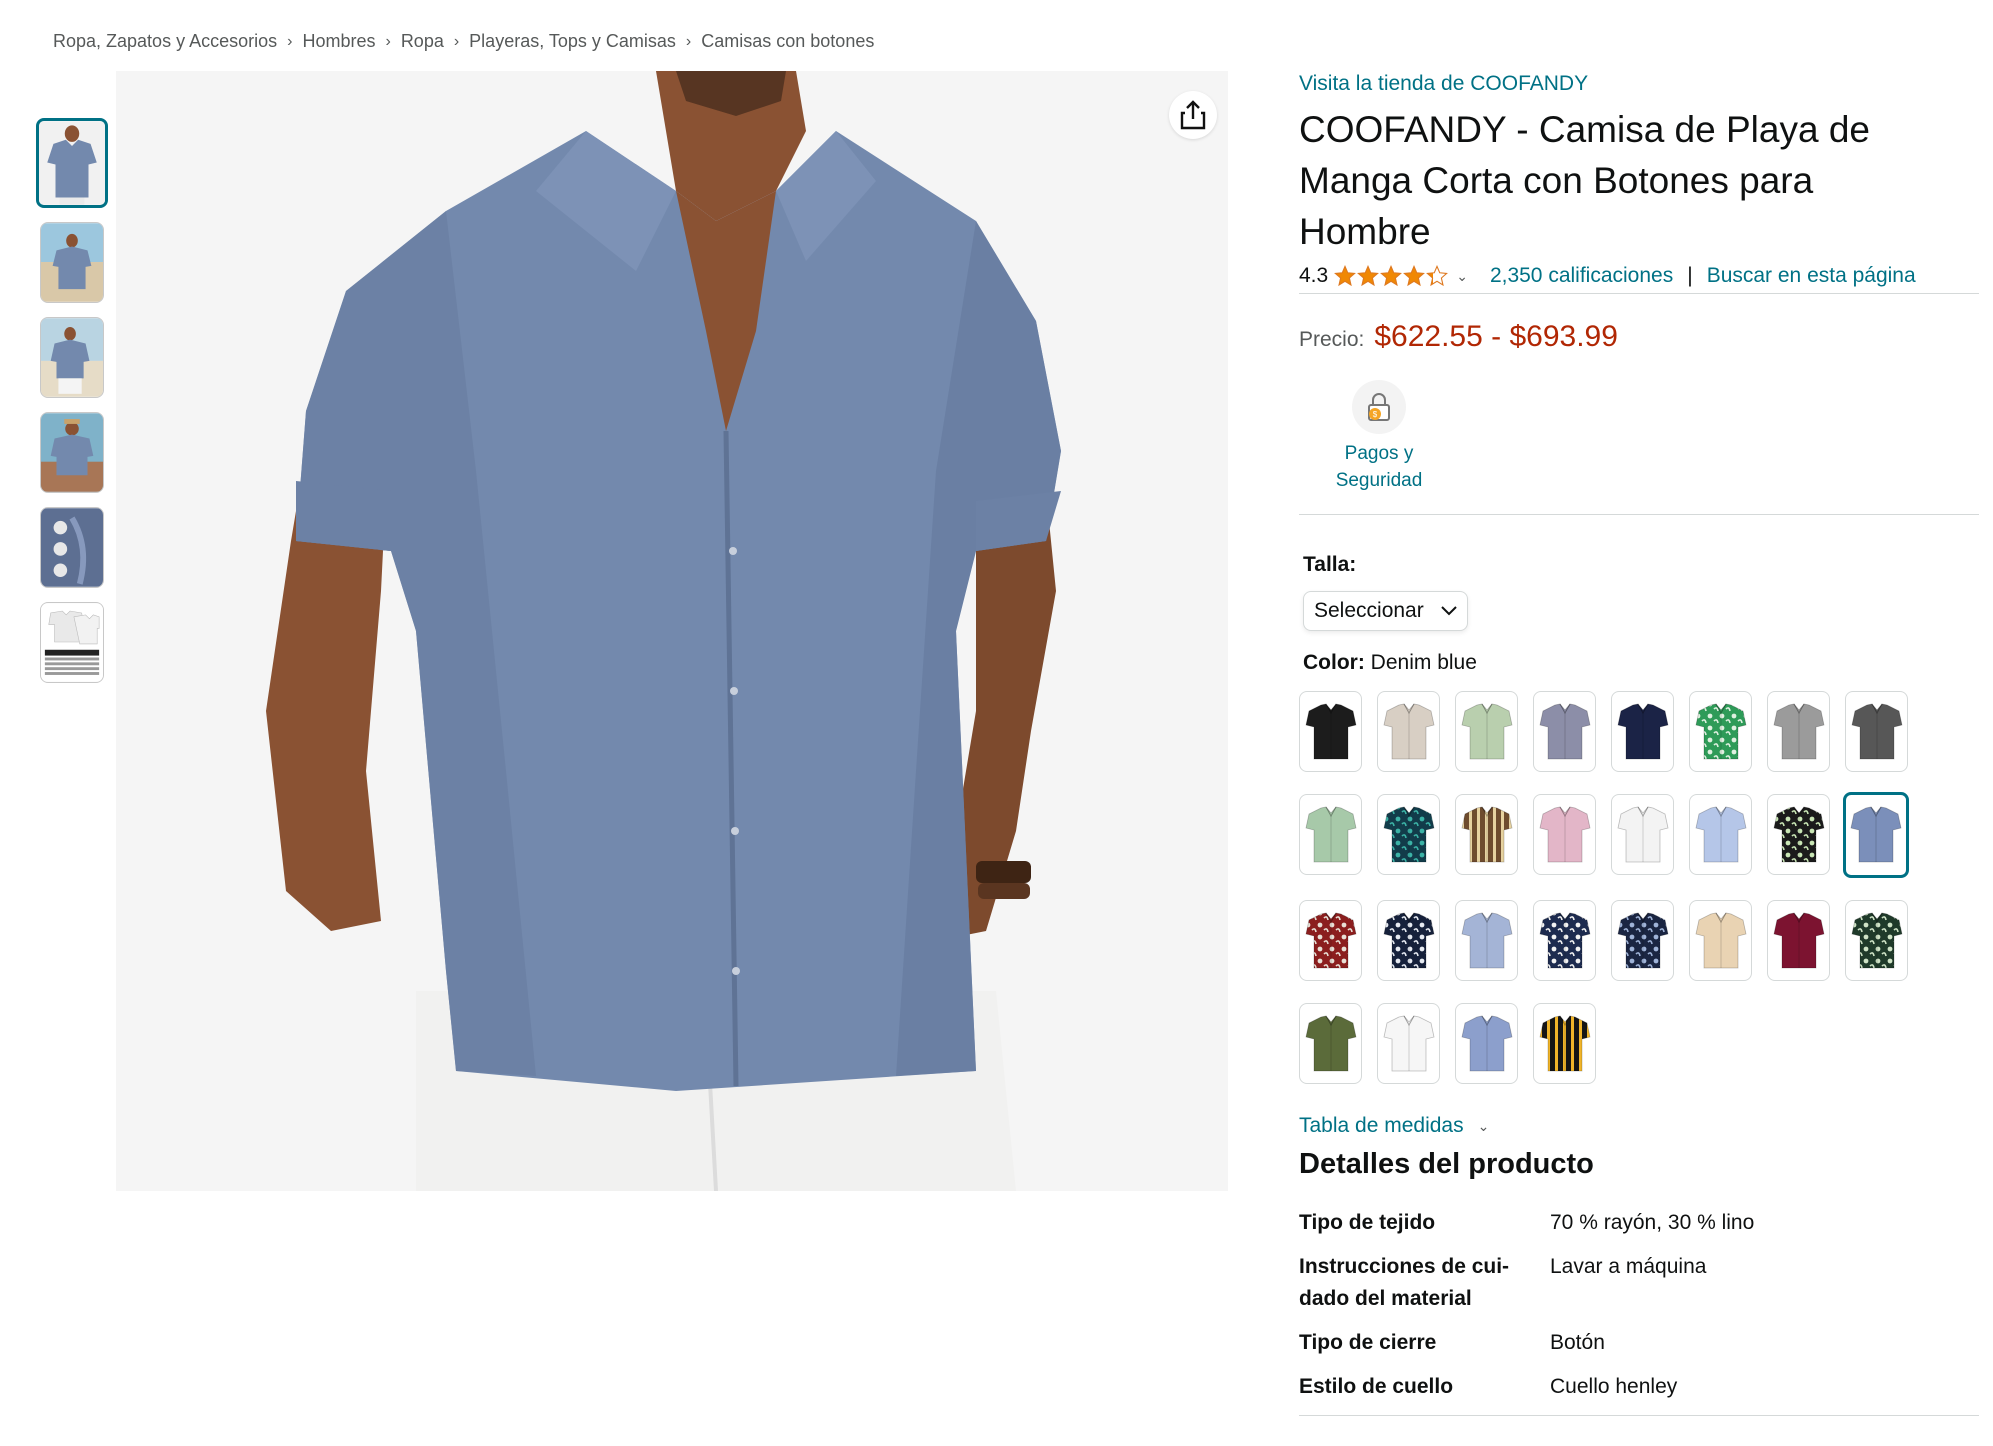 This screenshot has height=1446, width=1993. Describe the element at coordinates (72, 642) in the screenshot. I see `thumbnail-size-chart` at that location.